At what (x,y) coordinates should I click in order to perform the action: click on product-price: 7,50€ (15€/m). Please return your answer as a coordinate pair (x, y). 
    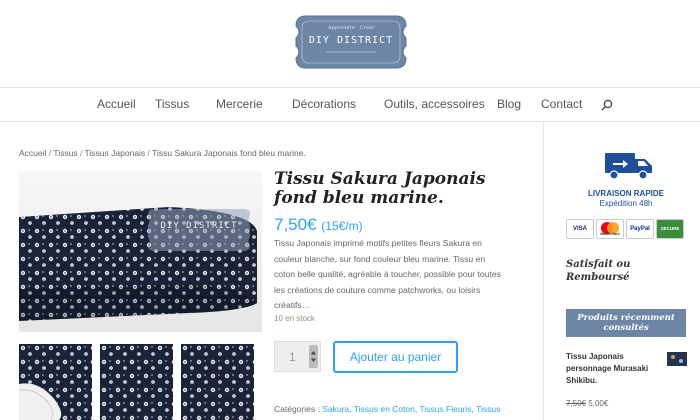
    Looking at the image, I should click on (318, 225).